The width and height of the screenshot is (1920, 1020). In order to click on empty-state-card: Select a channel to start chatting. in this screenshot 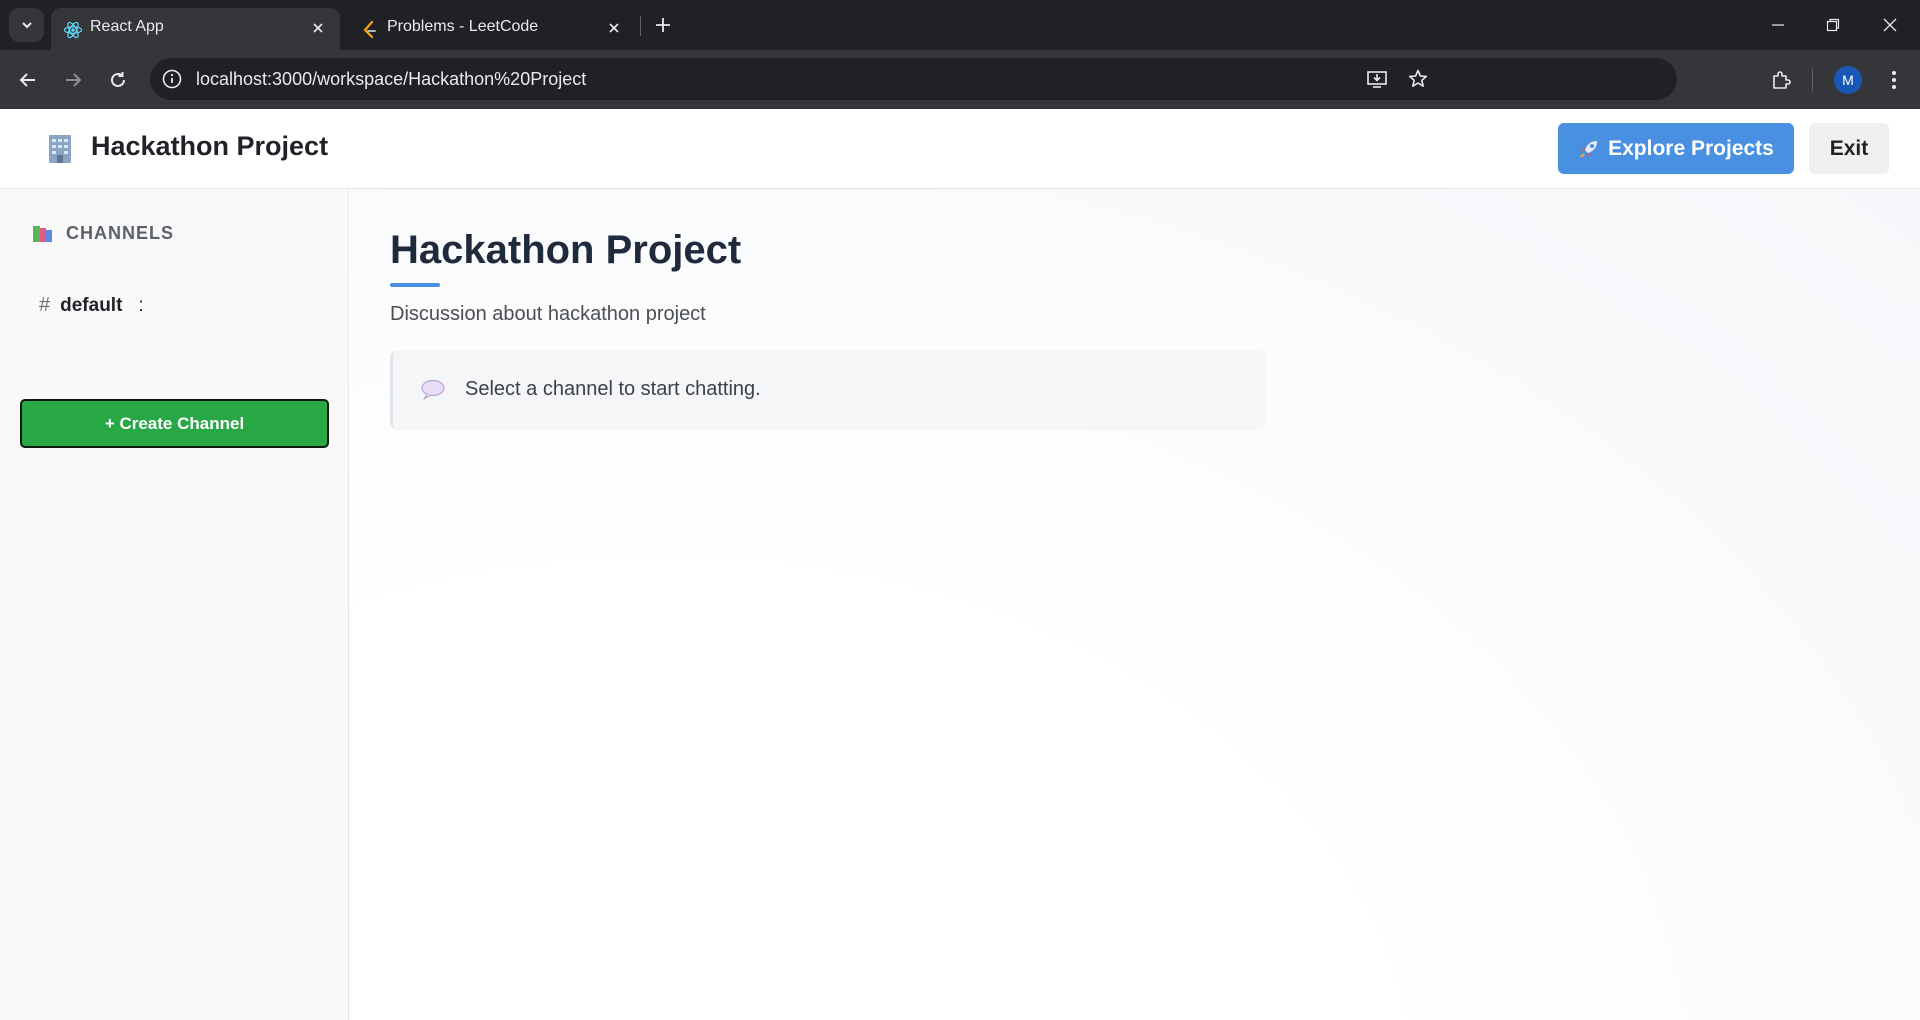, I will do `click(828, 390)`.